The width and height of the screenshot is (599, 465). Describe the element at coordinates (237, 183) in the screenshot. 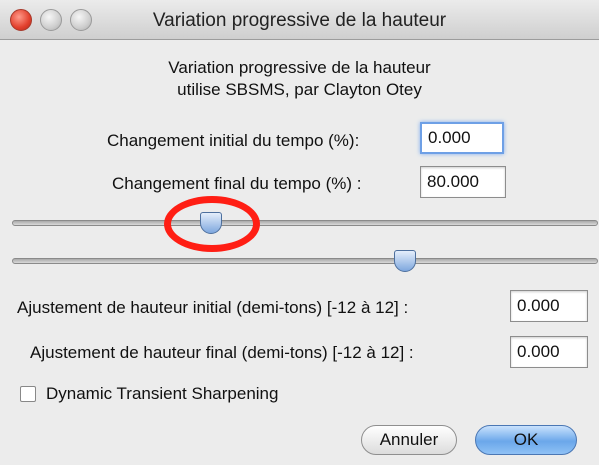

I see `final-tempo-label: Changement final du tempo (%) :` at that location.